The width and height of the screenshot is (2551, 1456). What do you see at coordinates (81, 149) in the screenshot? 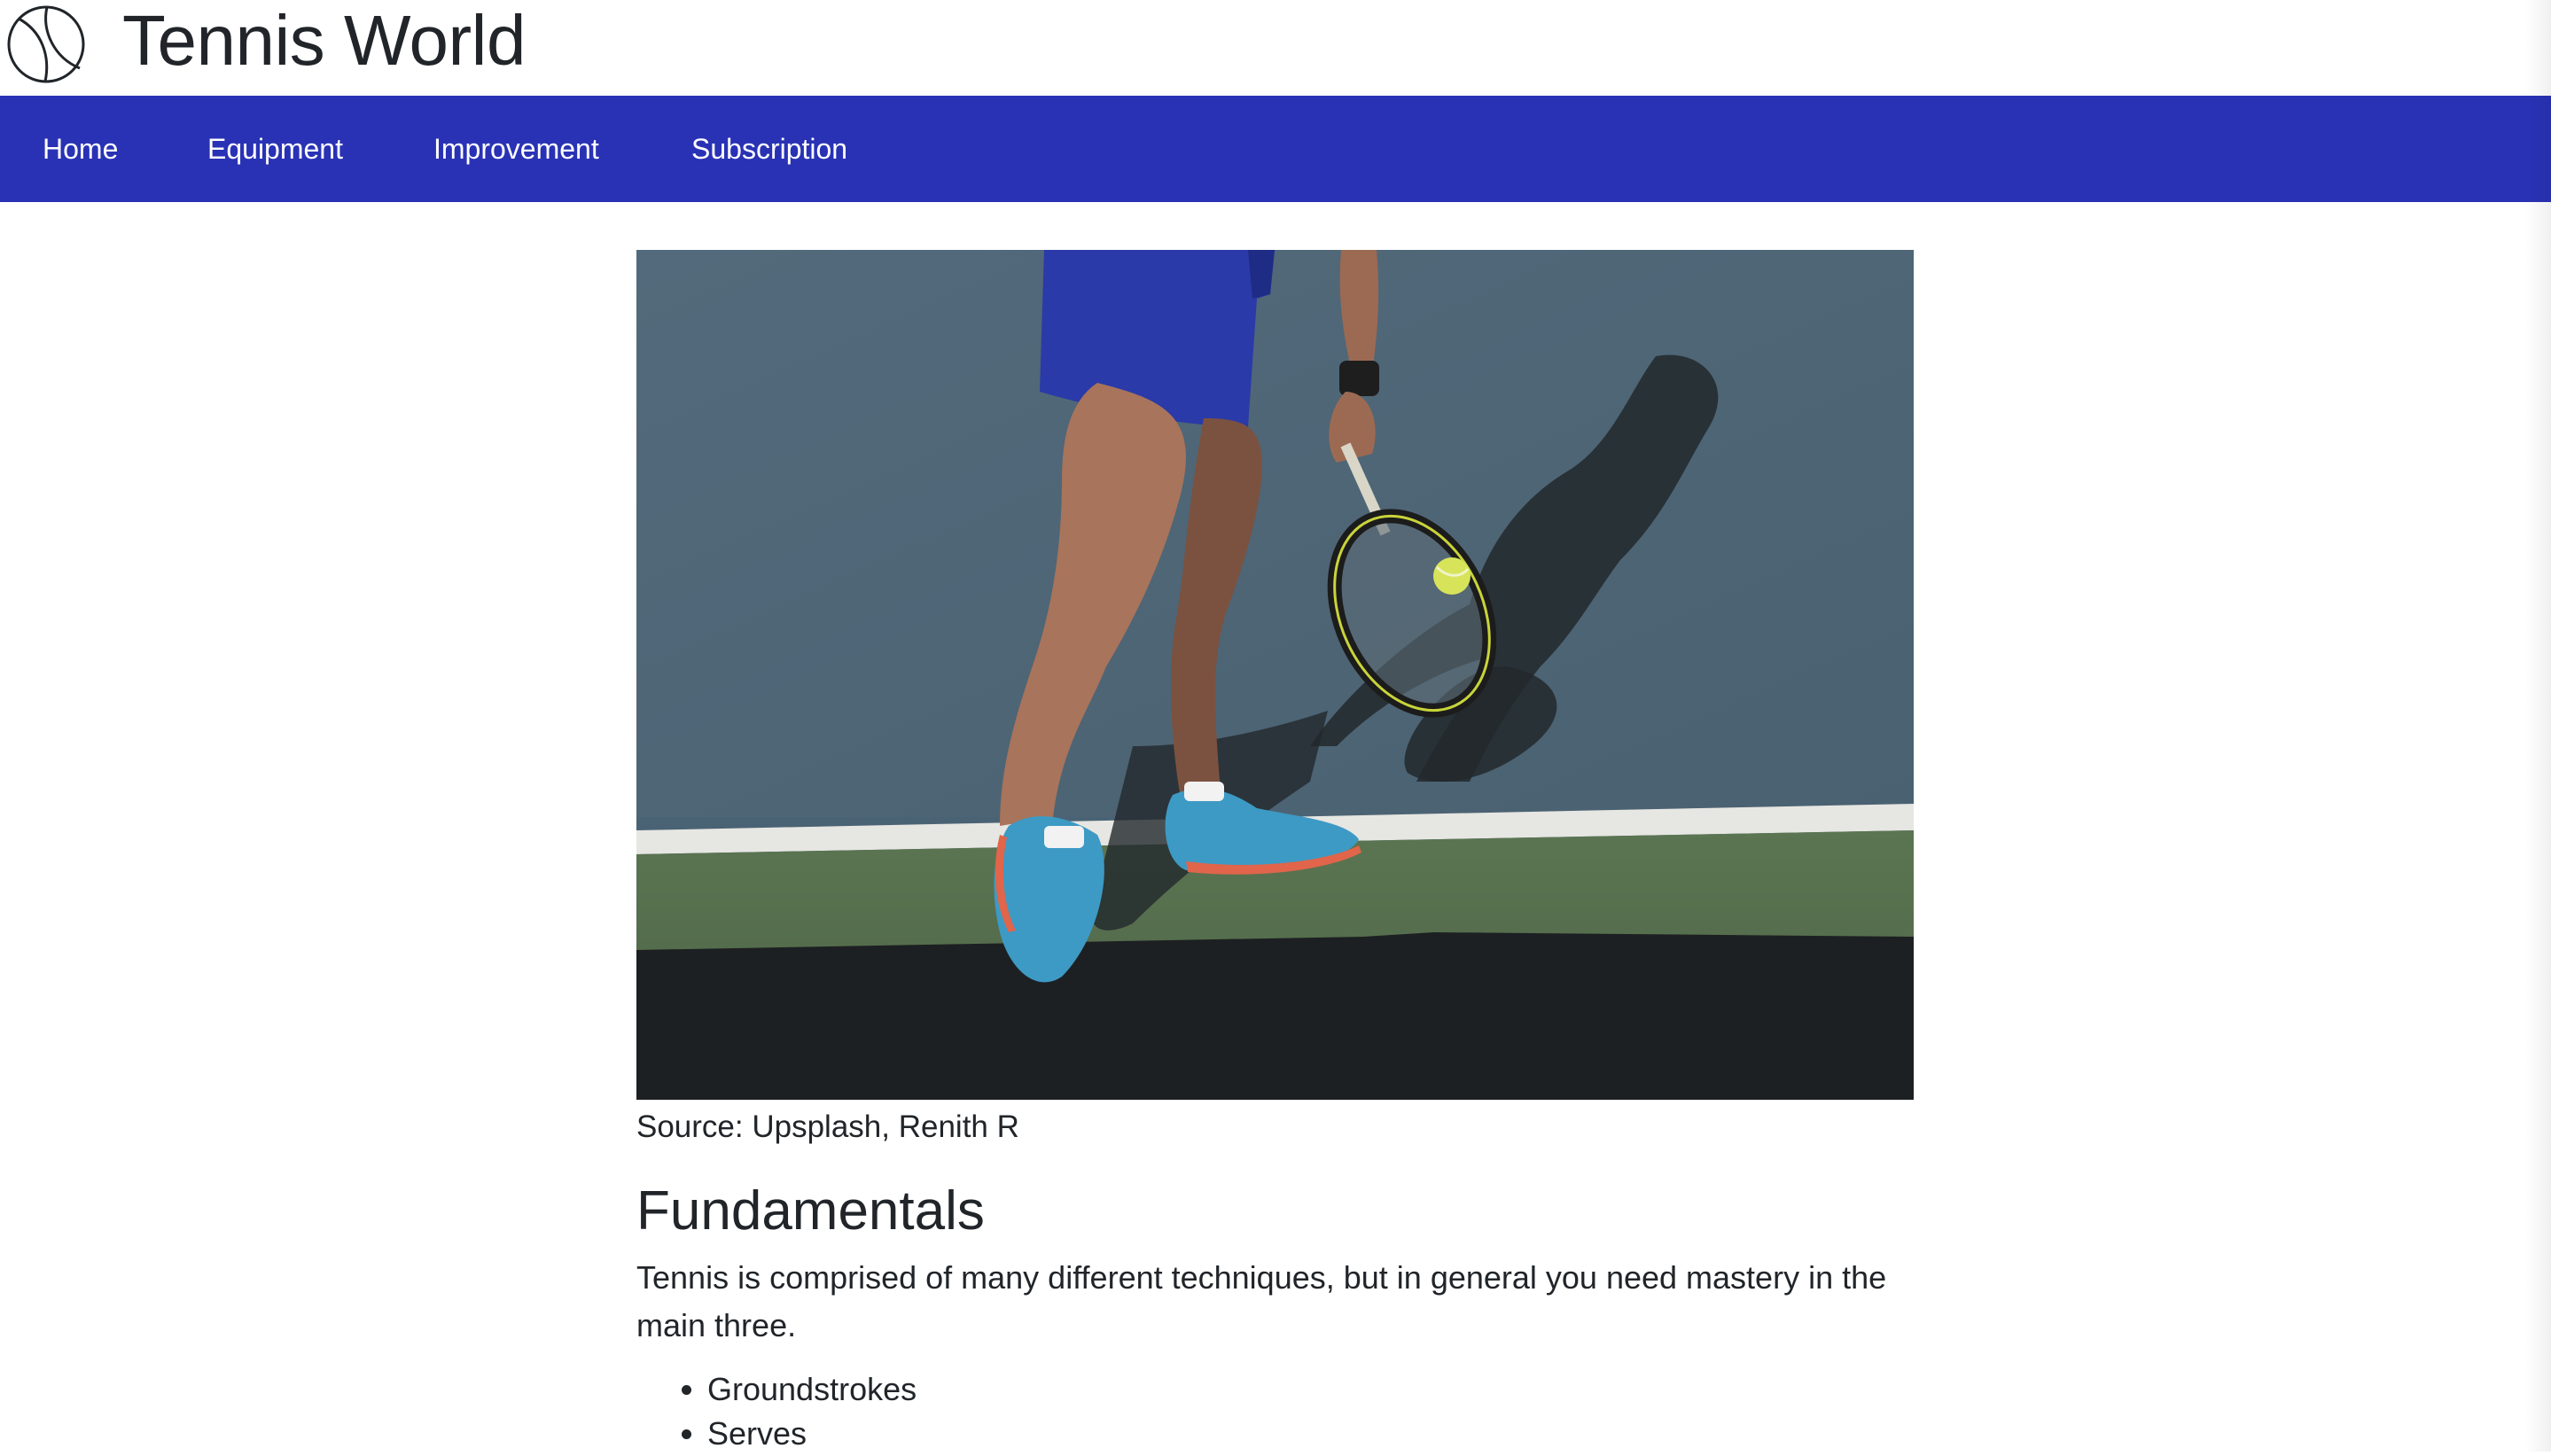
I see `nav-home-link: Home` at bounding box center [81, 149].